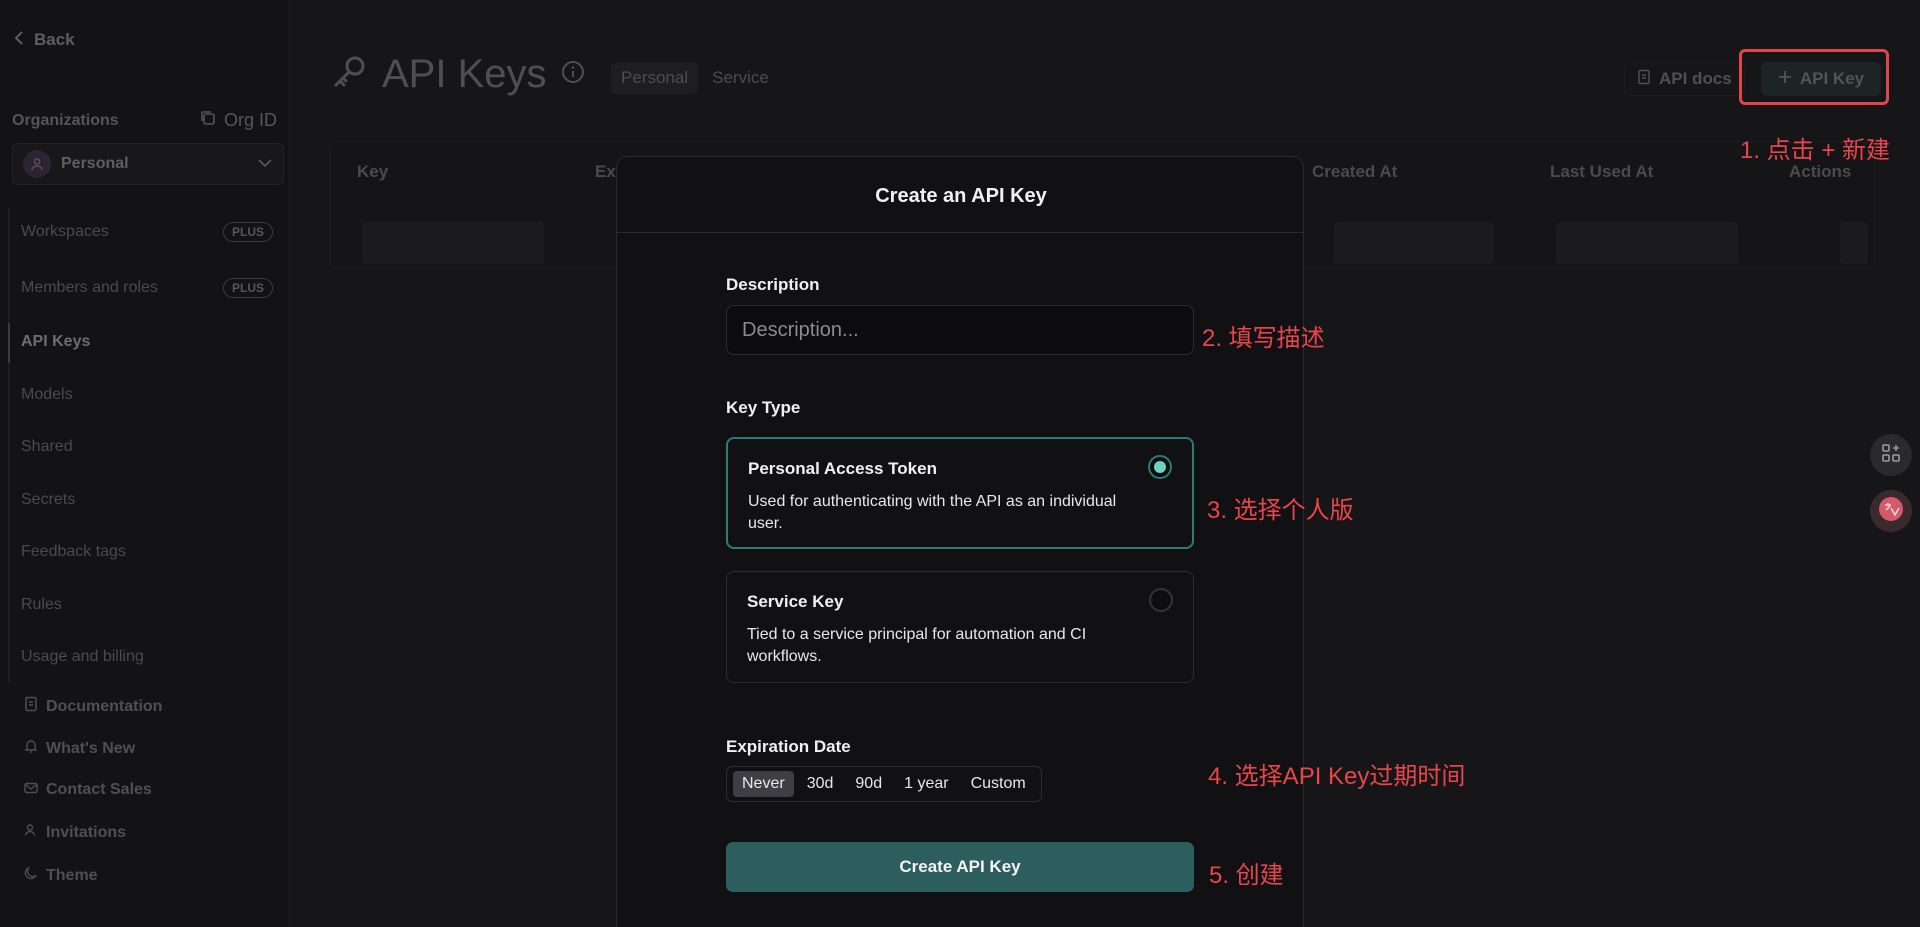 The height and width of the screenshot is (927, 1920). I want to click on api-docs-button: API docs, so click(1684, 79).